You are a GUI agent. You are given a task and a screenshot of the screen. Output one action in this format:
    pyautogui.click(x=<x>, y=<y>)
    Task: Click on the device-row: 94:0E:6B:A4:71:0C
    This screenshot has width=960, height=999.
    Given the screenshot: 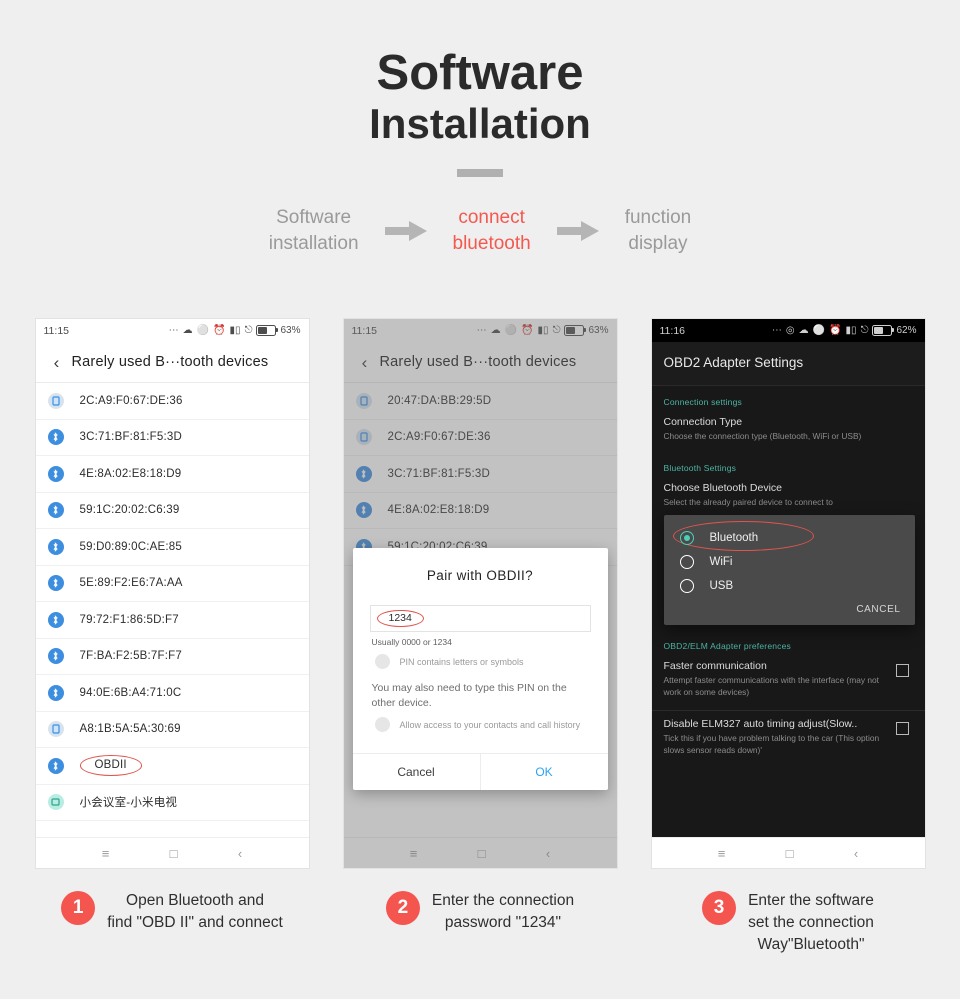 What is the action you would take?
    pyautogui.click(x=172, y=693)
    